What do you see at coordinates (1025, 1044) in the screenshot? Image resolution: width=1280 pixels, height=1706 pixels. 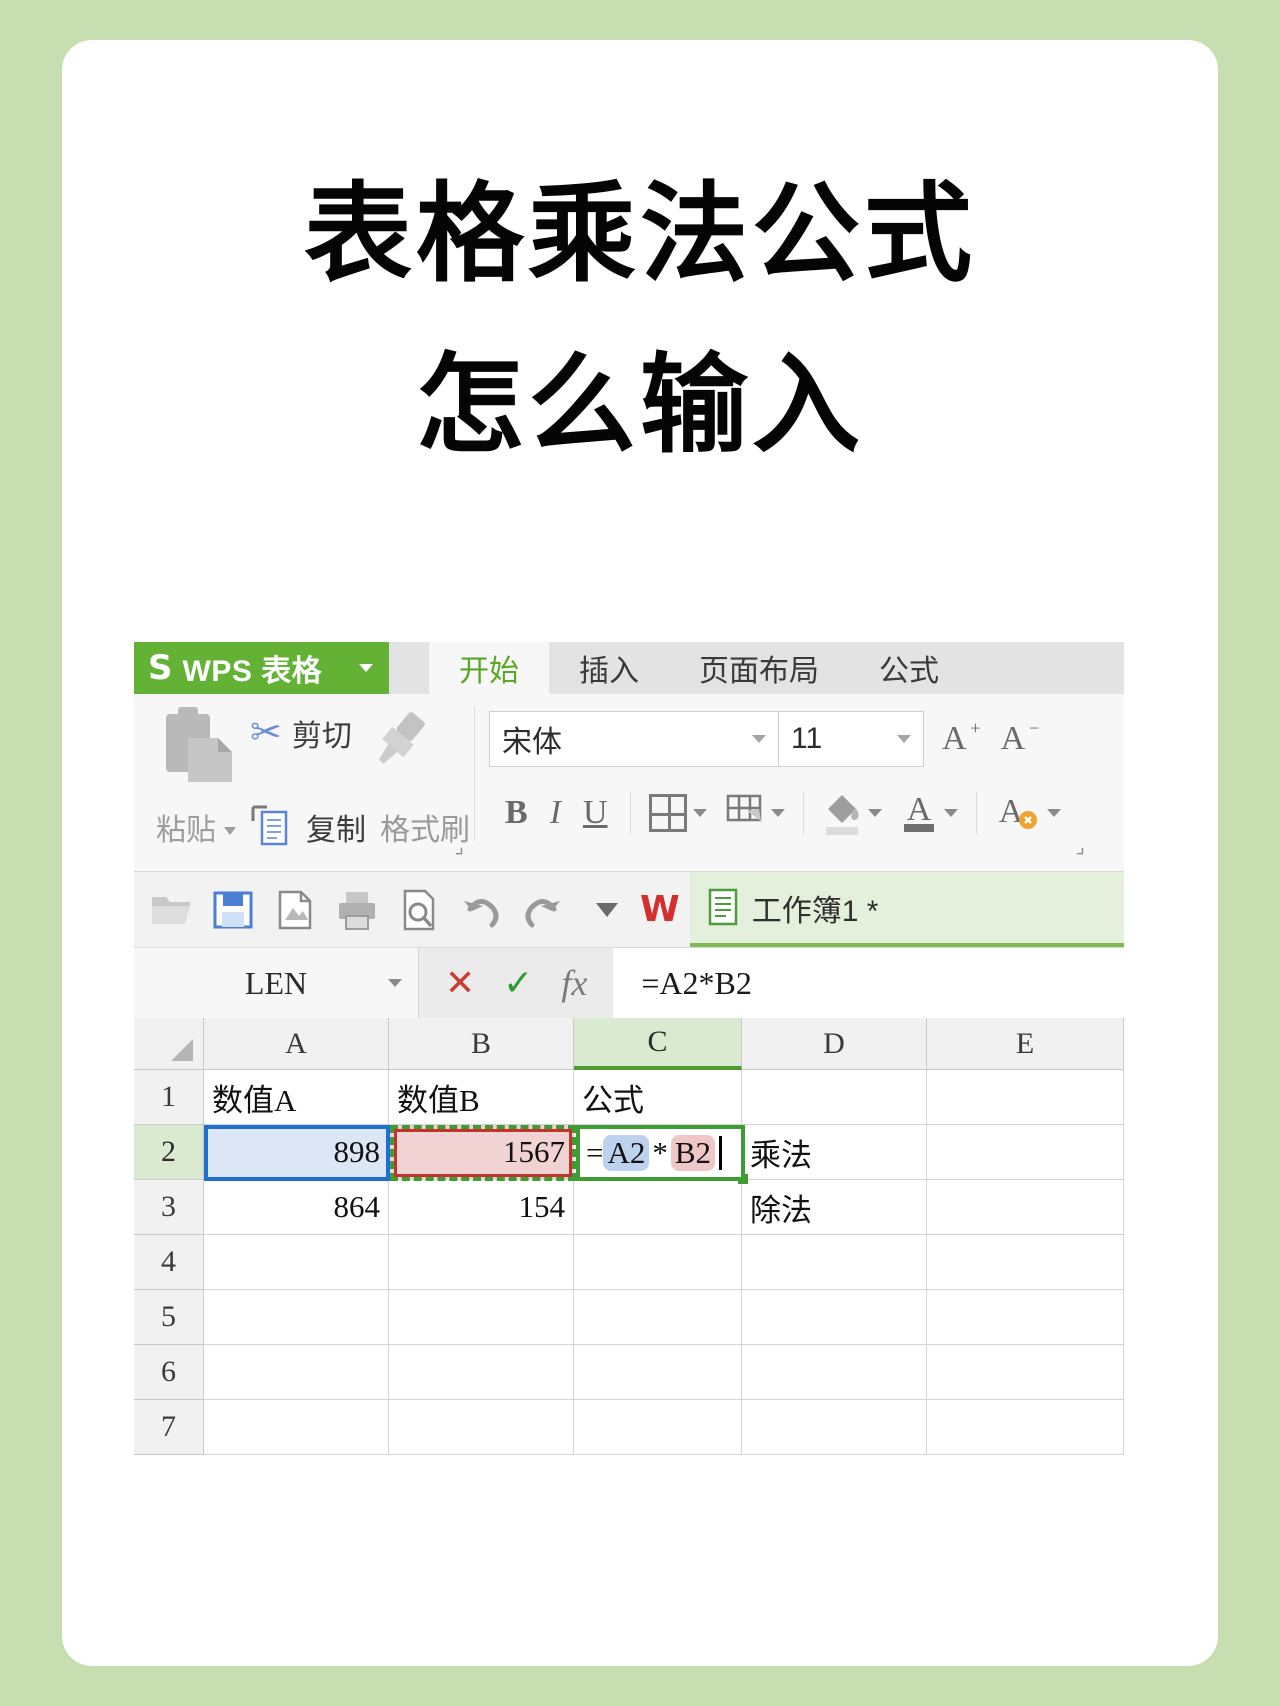 I see `column-header-e: E` at bounding box center [1025, 1044].